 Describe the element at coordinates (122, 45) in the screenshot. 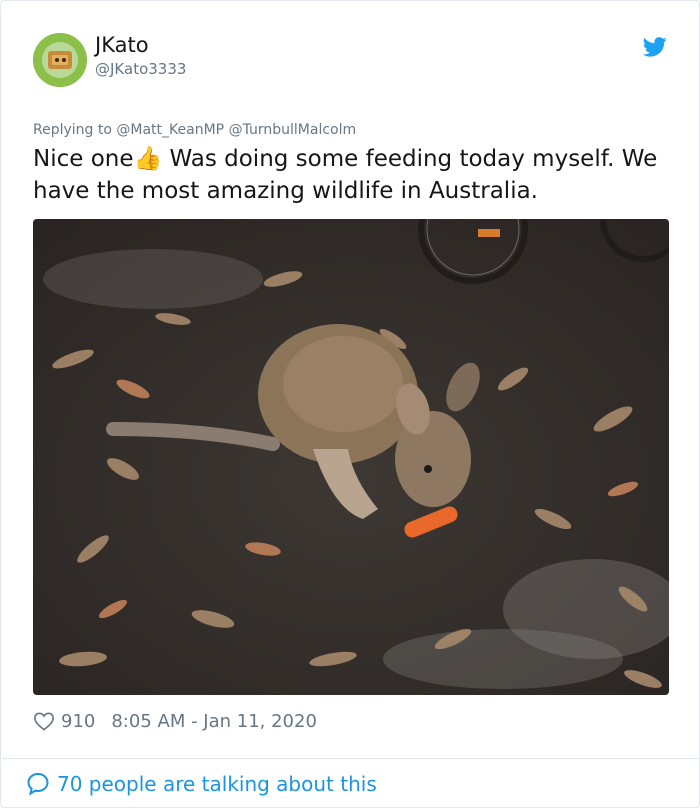

I see `user-name: JKato` at that location.